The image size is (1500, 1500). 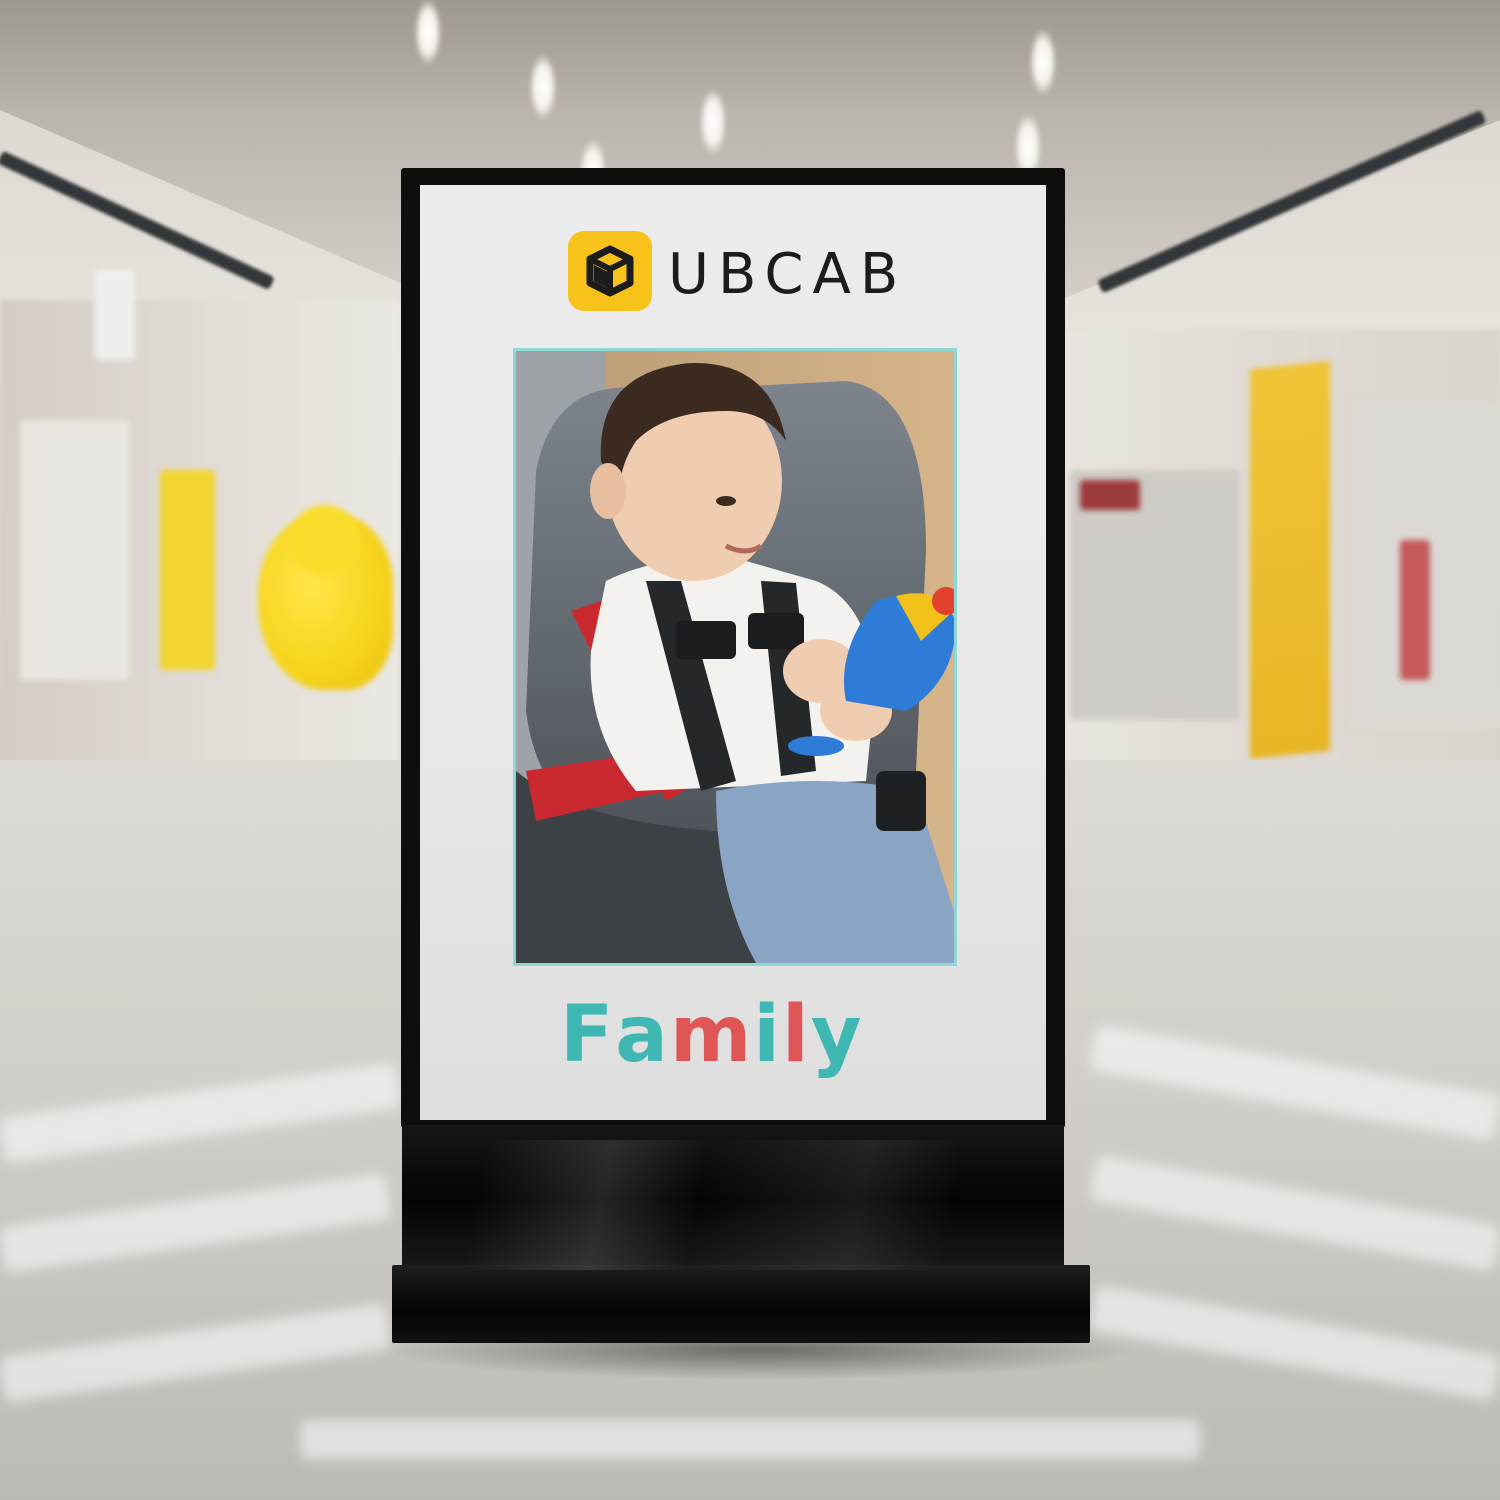 What do you see at coordinates (741, 1304) in the screenshot?
I see `kiosk-foot` at bounding box center [741, 1304].